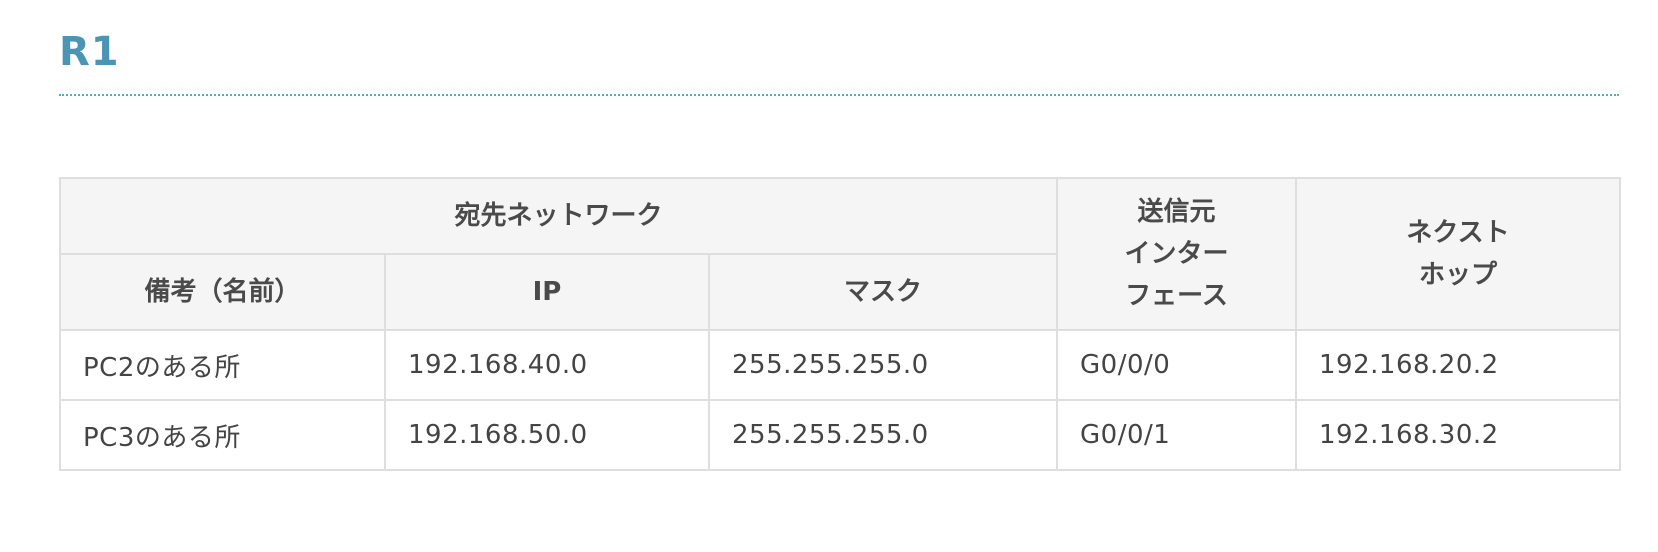  What do you see at coordinates (839, 95) in the screenshot?
I see `title-divider` at bounding box center [839, 95].